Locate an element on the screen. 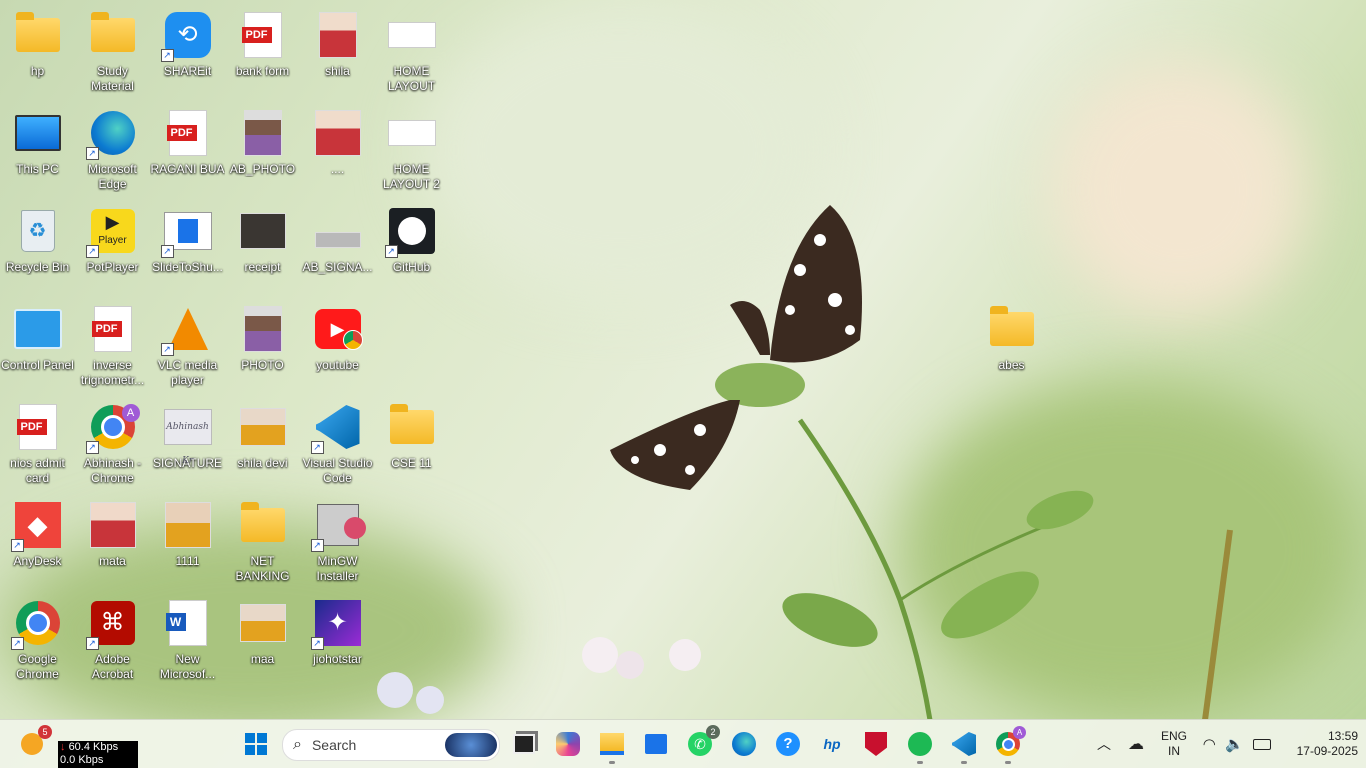  desktop-icon-home-layout: HOME LAYOUT is located at coordinates (411, 52).